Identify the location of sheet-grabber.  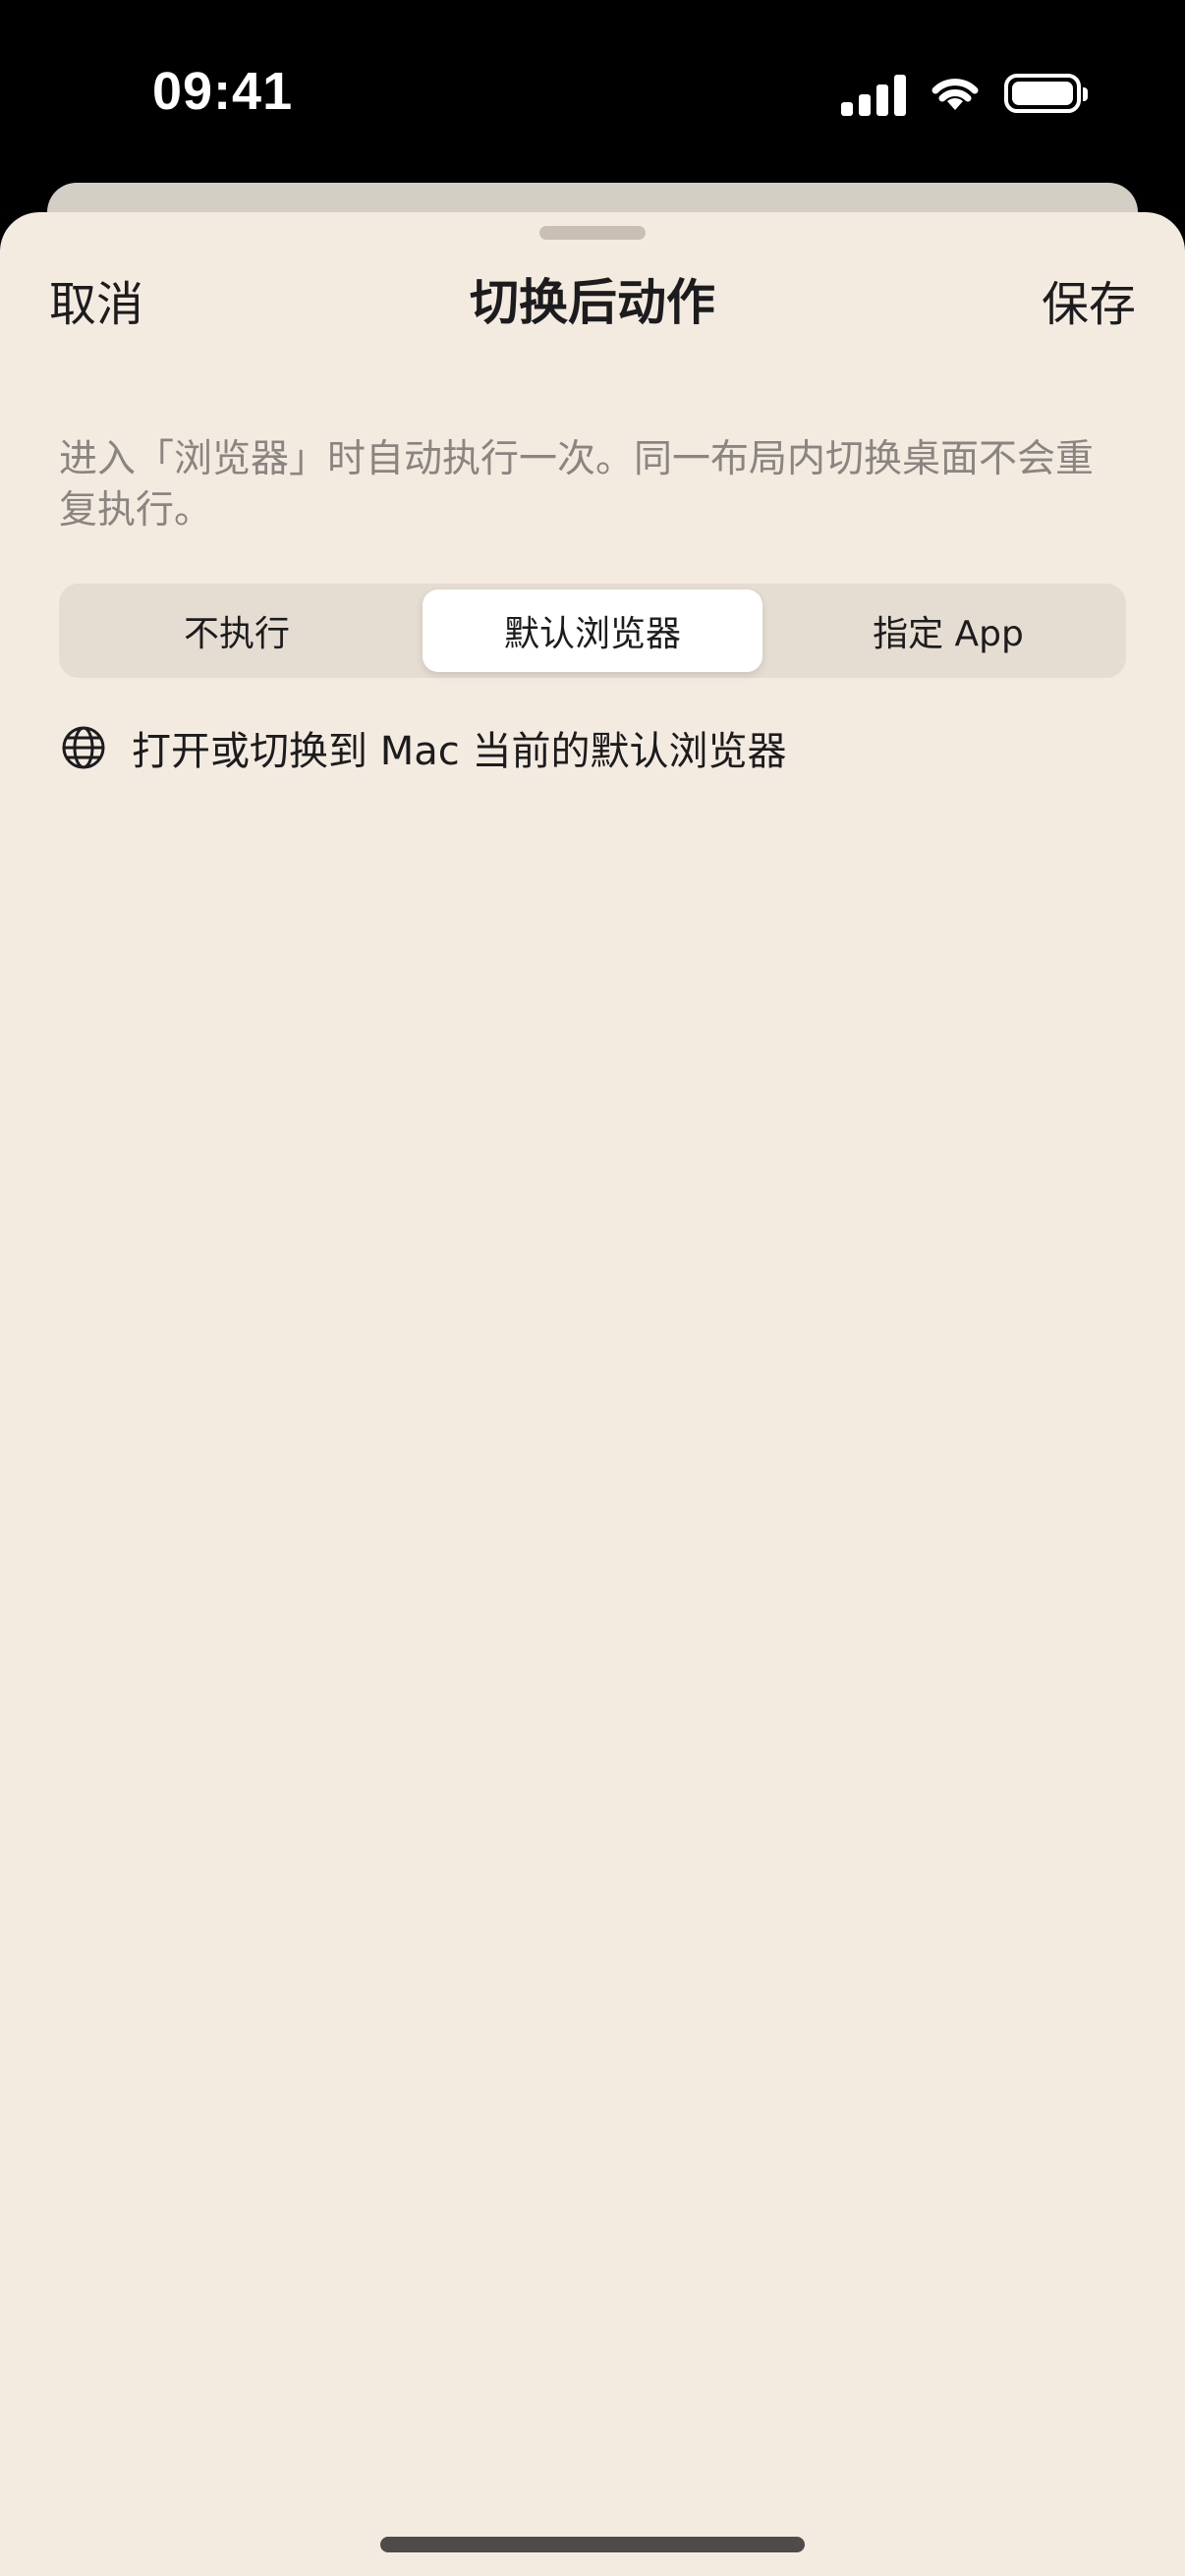
(592, 233).